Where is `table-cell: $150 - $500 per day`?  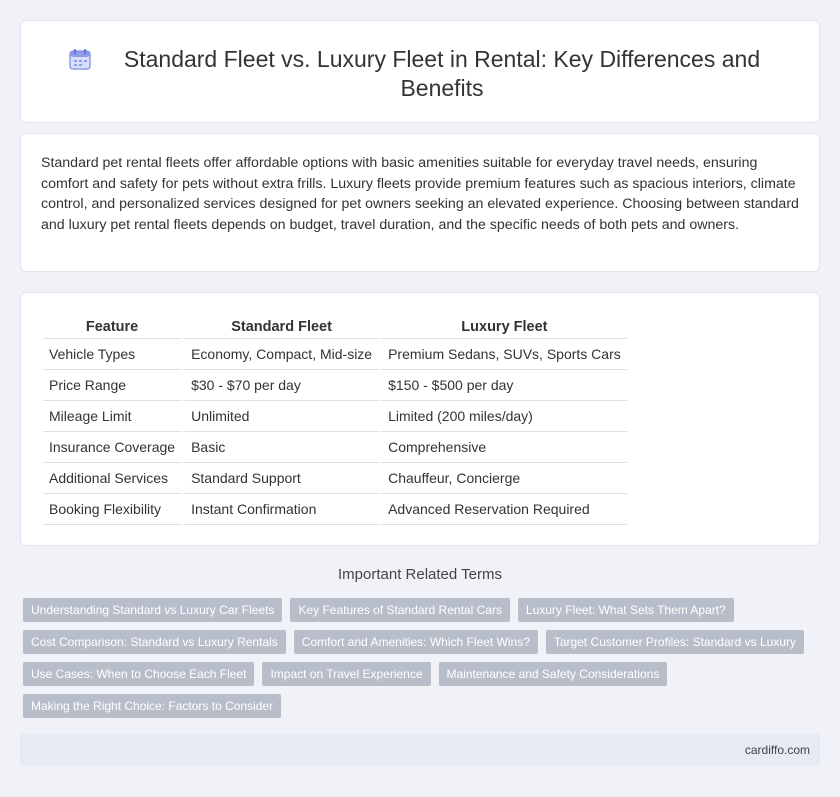
table-cell: $150 - $500 per day is located at coordinates (502, 385).